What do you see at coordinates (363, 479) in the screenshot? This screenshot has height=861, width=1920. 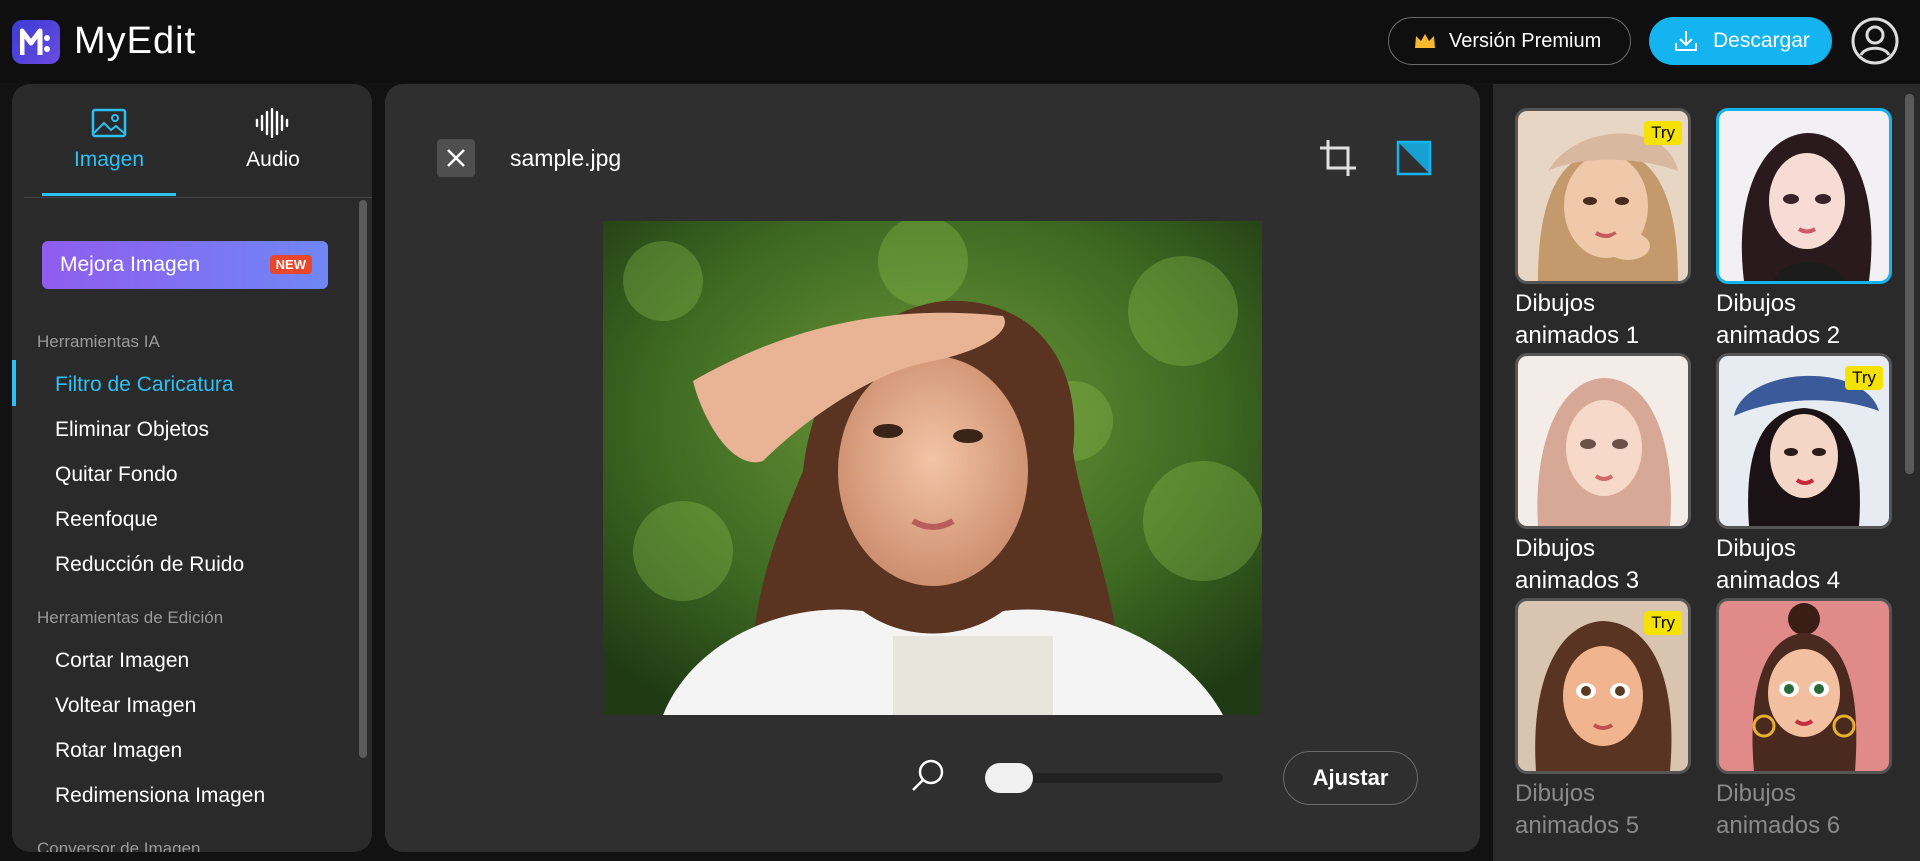 I see `left-scrollbar` at bounding box center [363, 479].